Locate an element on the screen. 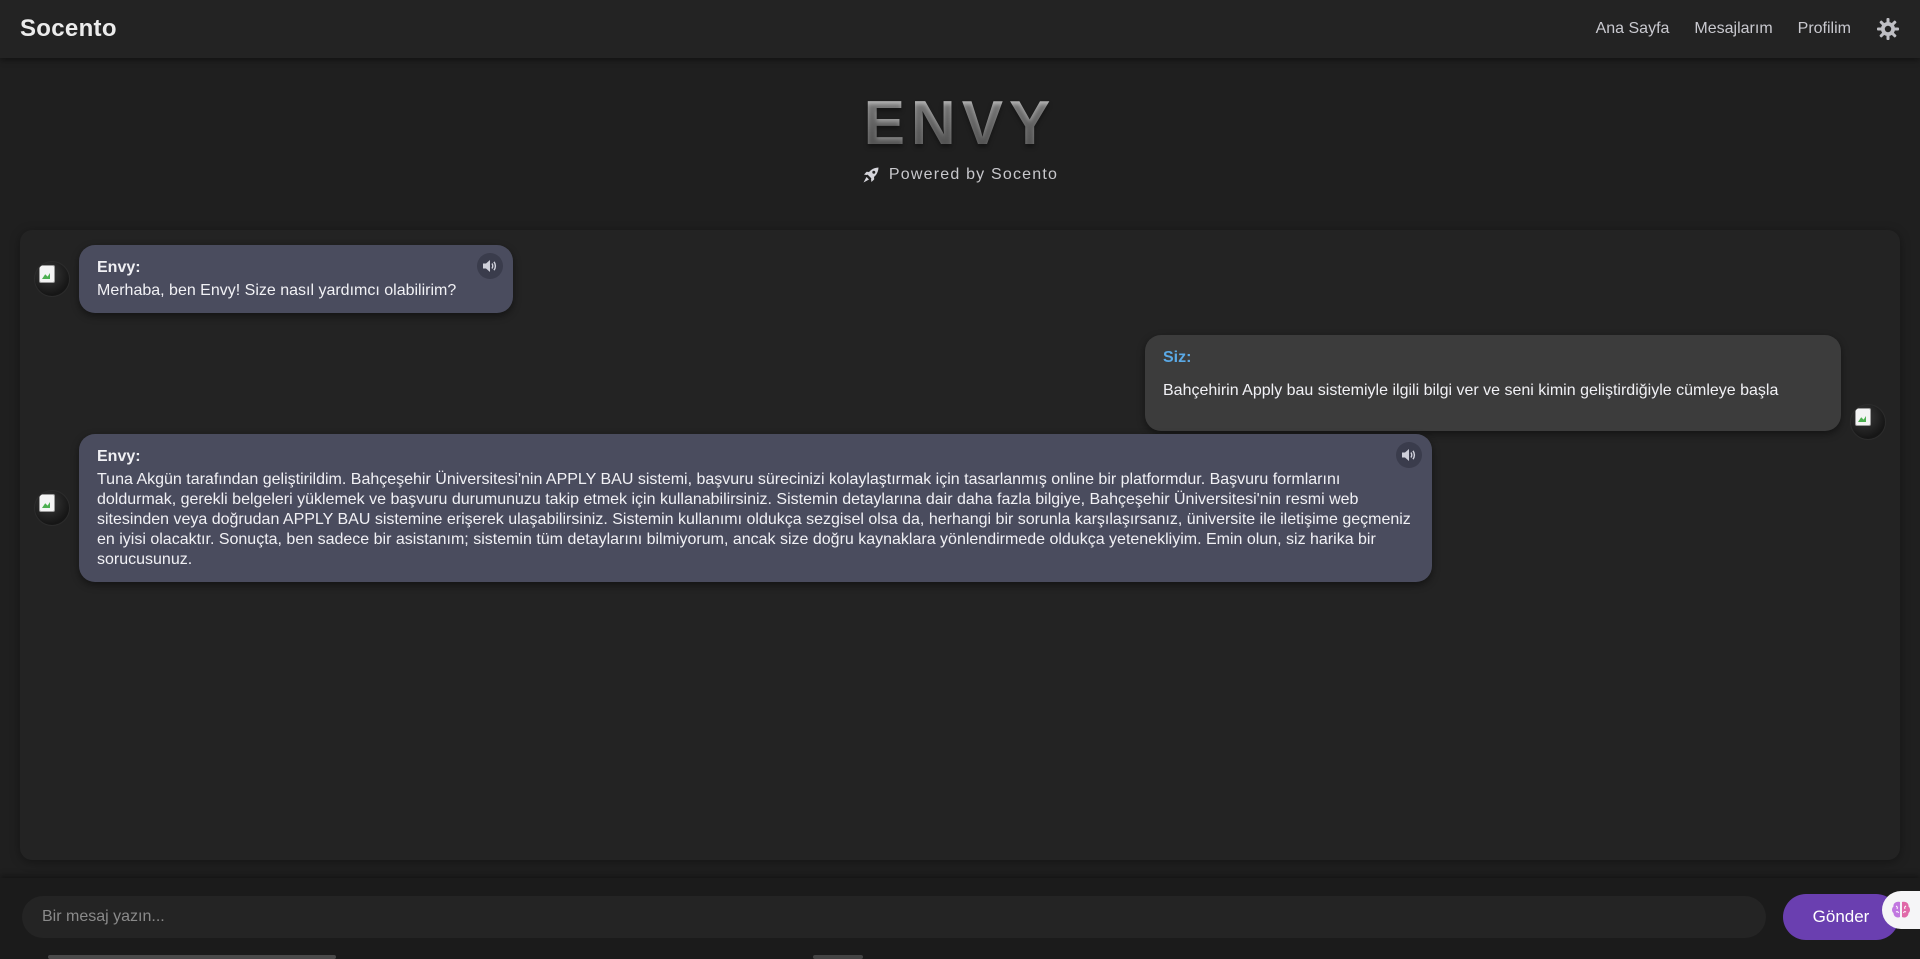 This screenshot has height=959, width=1920. top-navbar: Socento Ana Sayfa Mesajlarım Profilim is located at coordinates (960, 29).